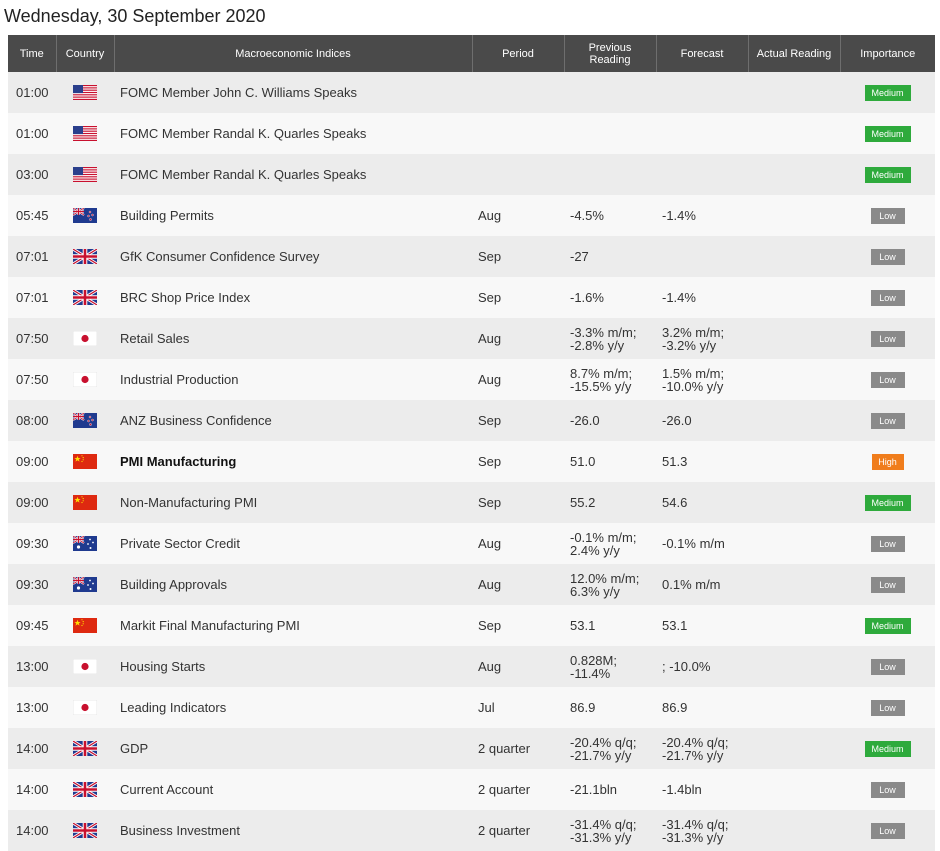 The width and height of the screenshot is (940, 851). Describe the element at coordinates (85, 53) in the screenshot. I see `column-header-country: Country` at that location.